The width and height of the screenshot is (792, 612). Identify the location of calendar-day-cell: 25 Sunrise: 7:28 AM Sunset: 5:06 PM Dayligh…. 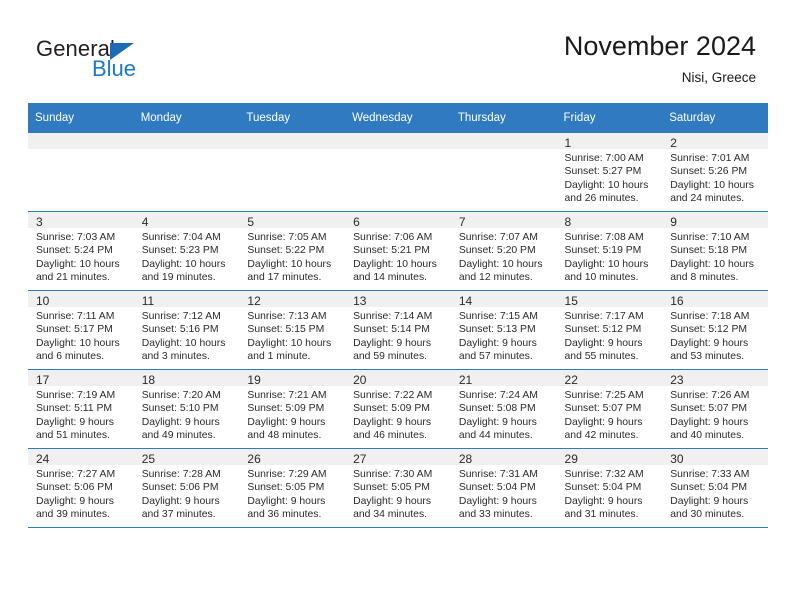
(186, 488).